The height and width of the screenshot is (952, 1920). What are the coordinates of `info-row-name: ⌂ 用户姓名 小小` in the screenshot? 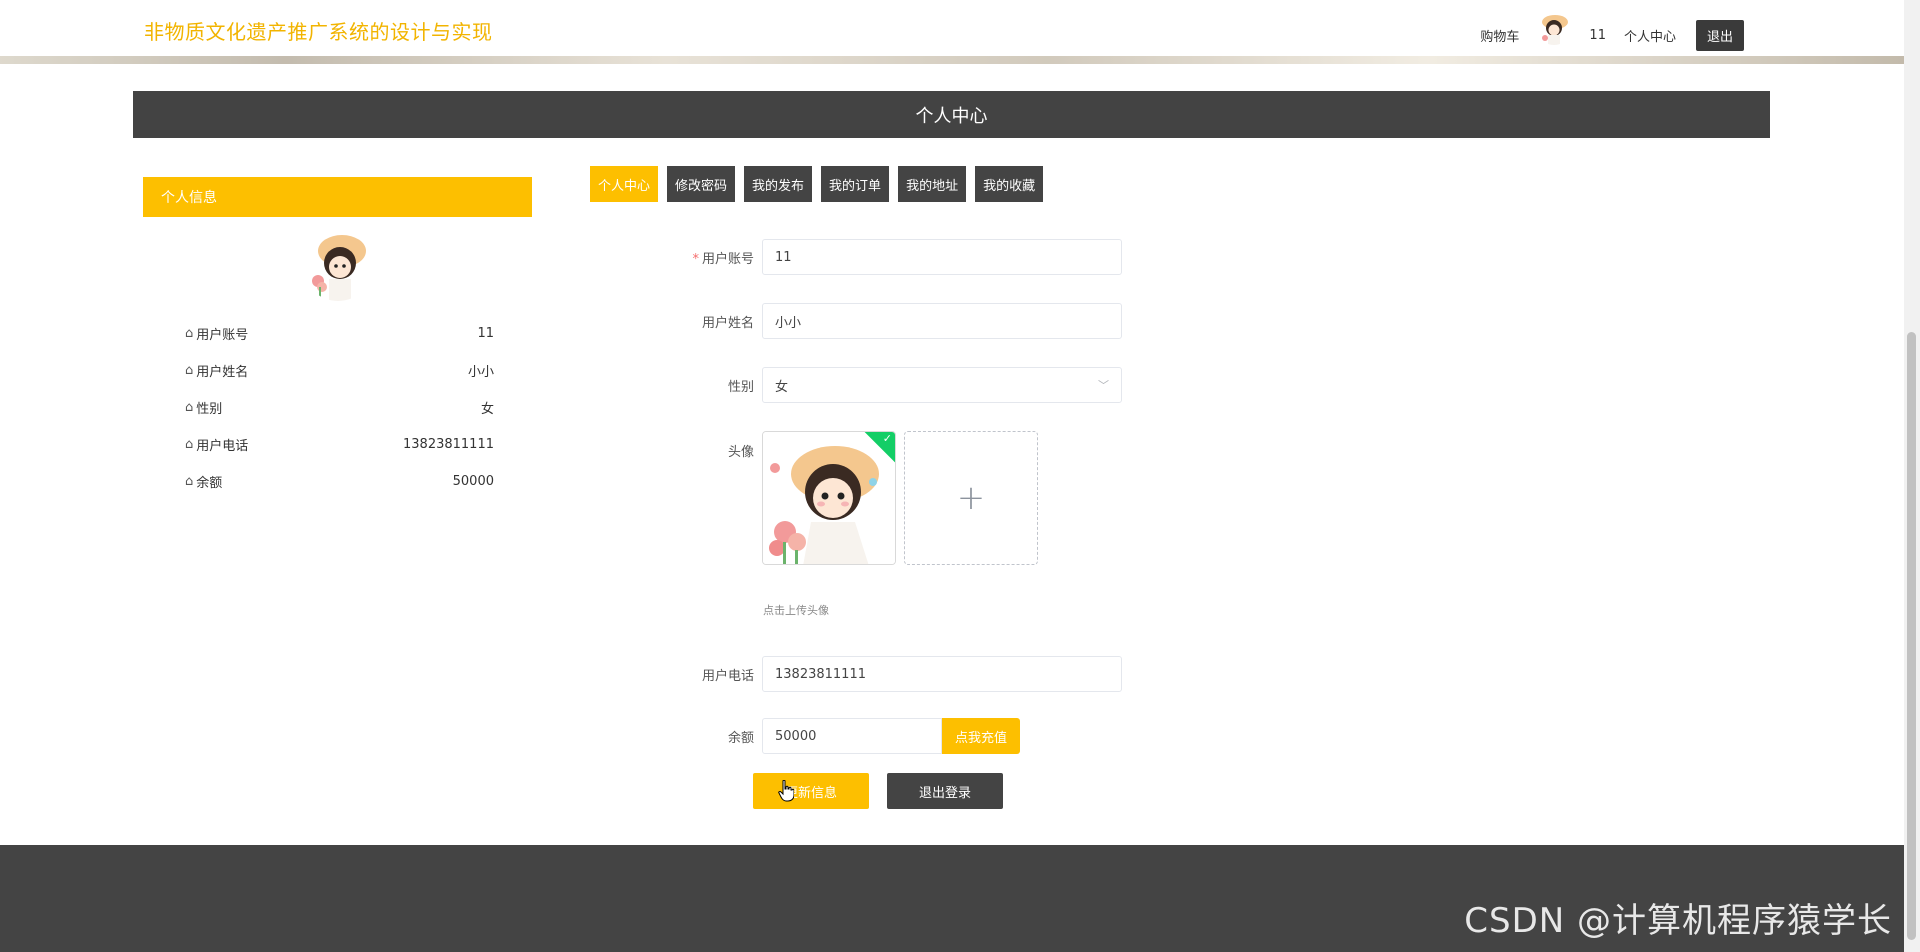 It's located at (337, 370).